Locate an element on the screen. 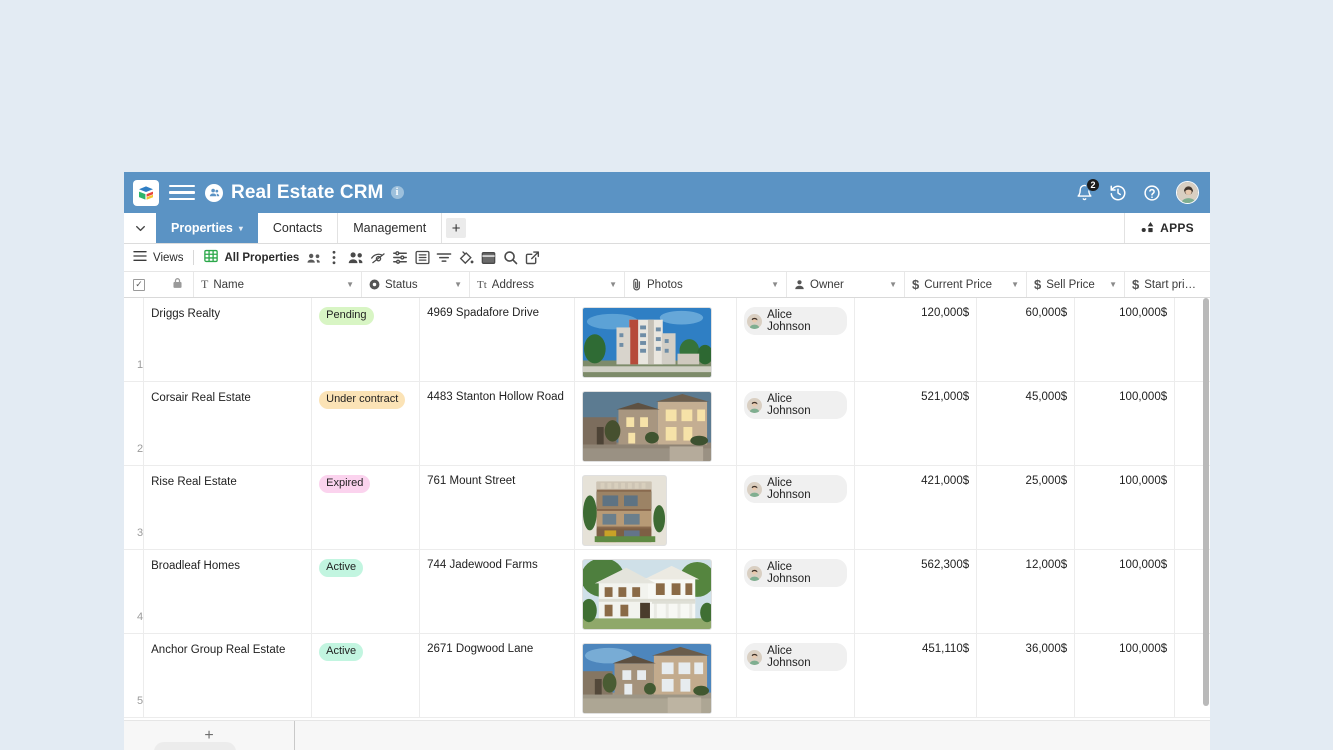 The width and height of the screenshot is (1333, 750). tab-properties: Properties ▾ is located at coordinates (207, 228).